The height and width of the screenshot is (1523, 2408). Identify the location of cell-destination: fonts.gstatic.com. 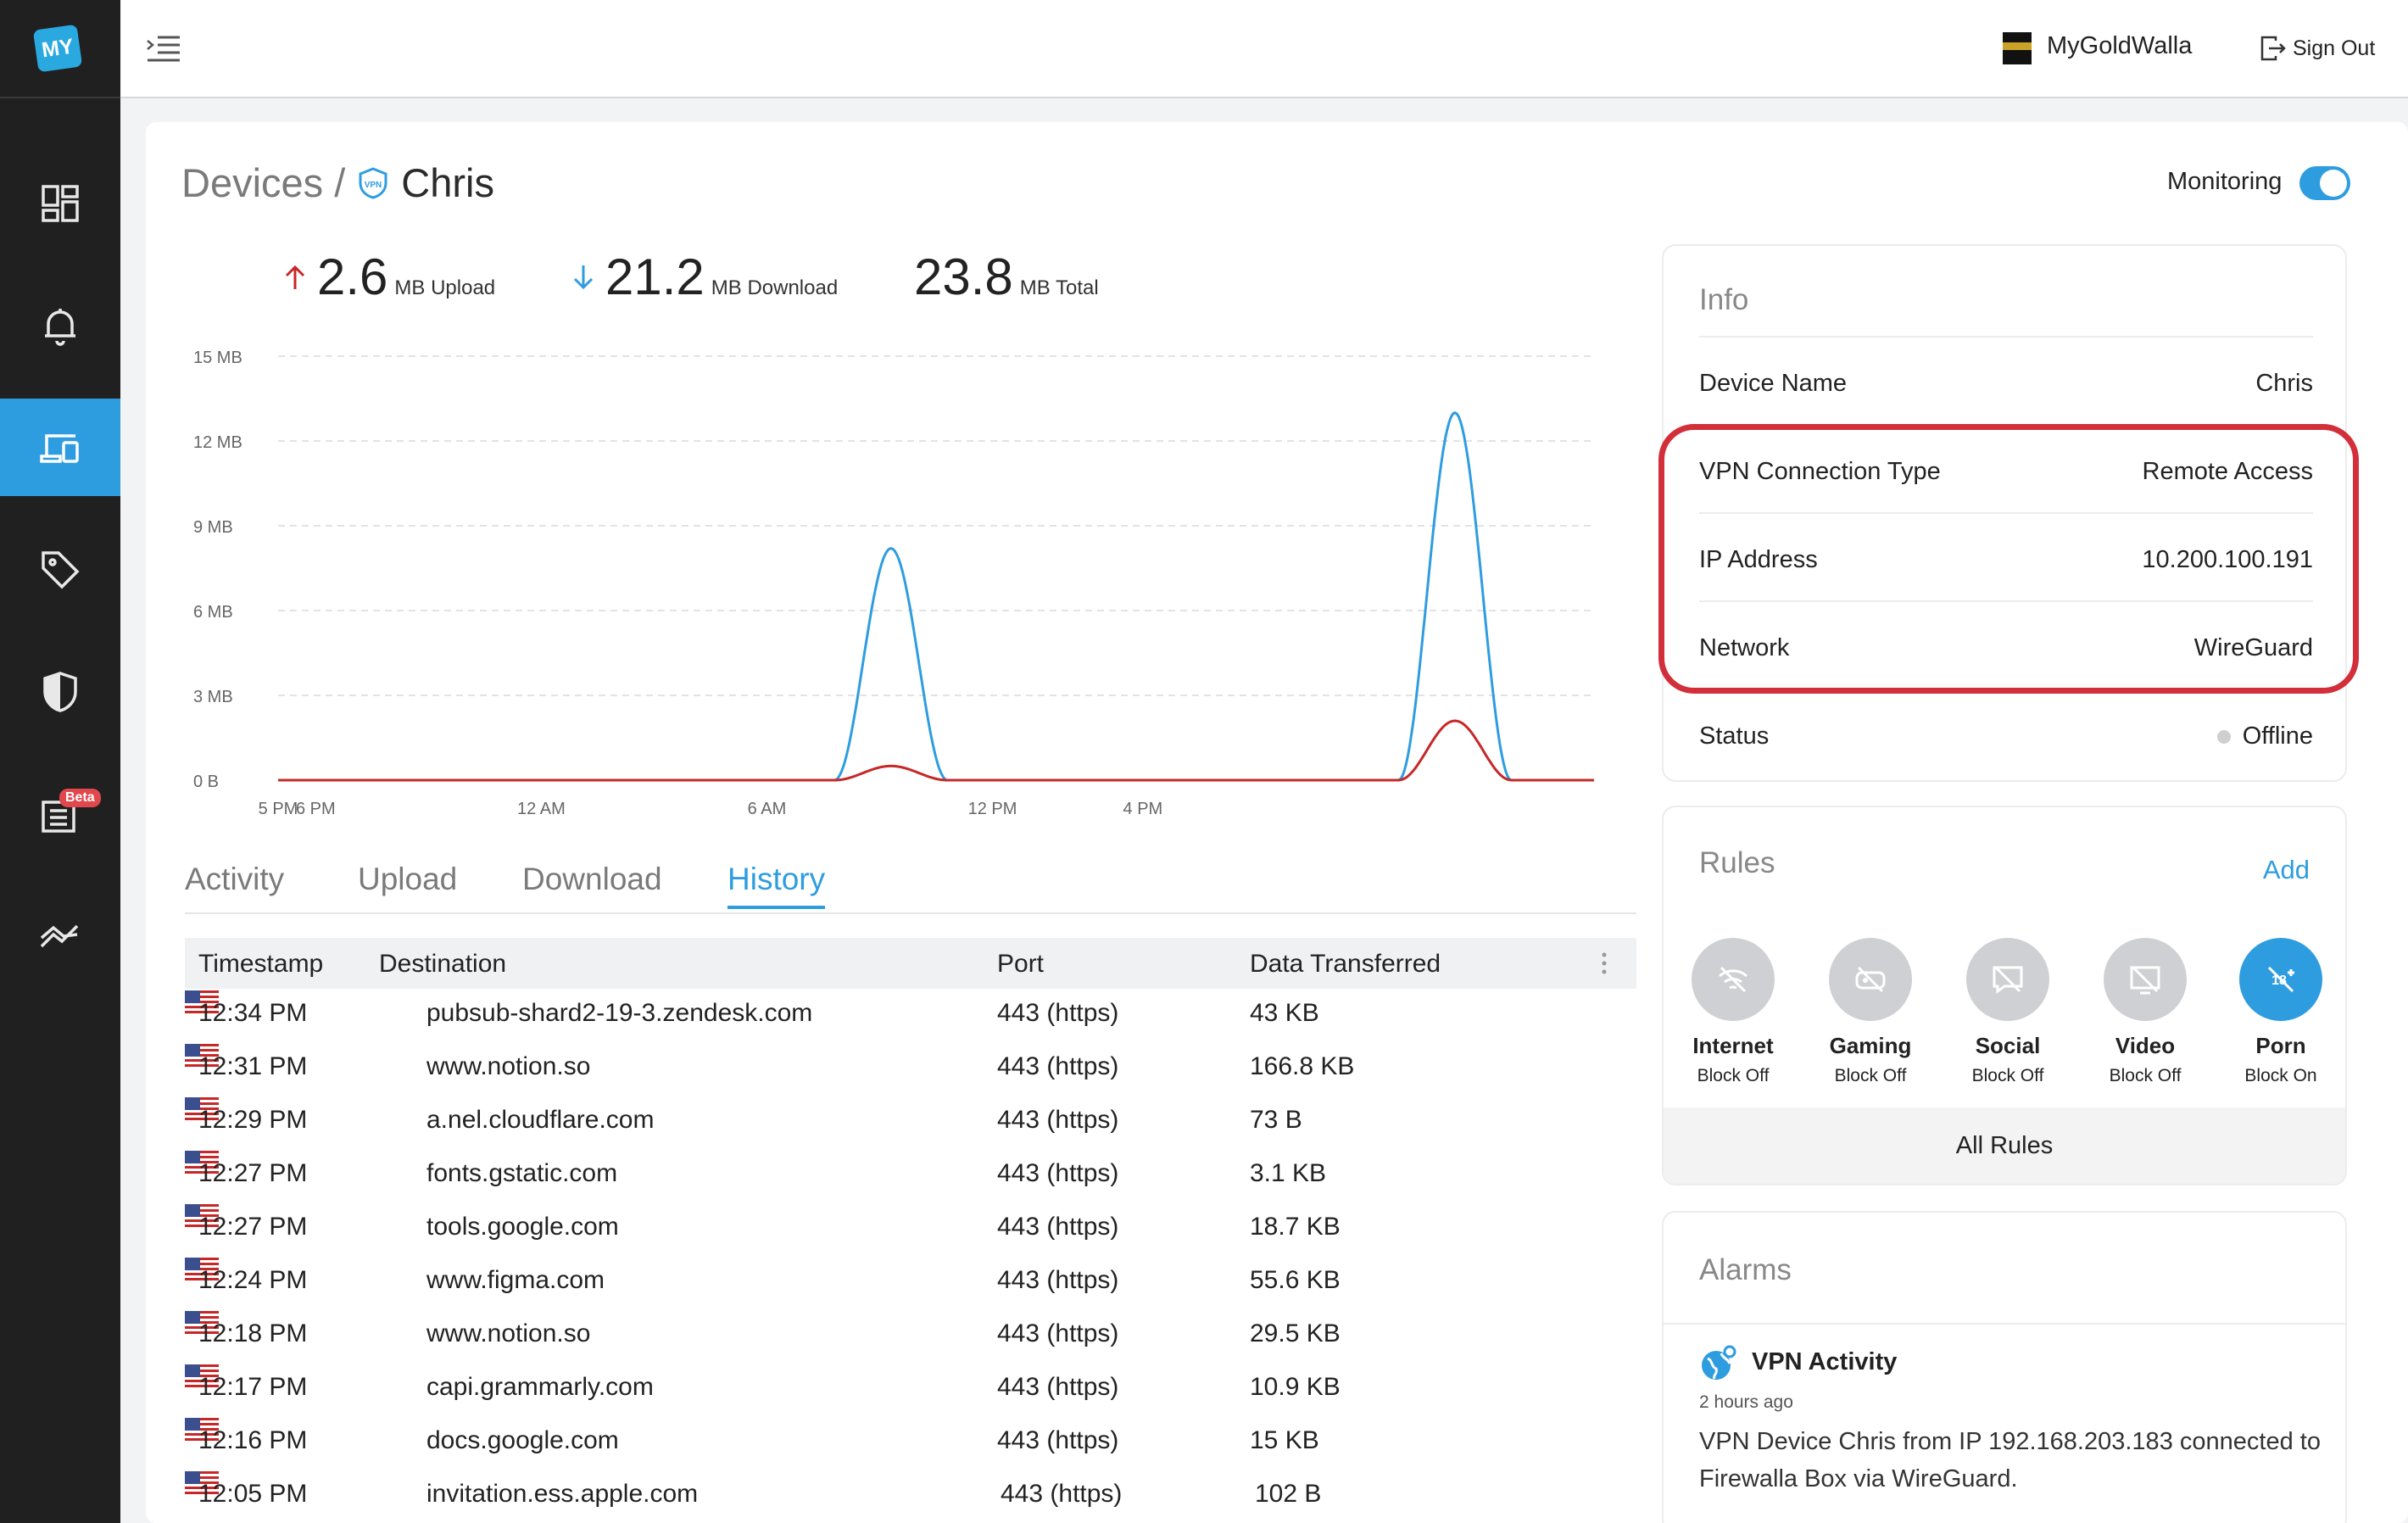
(522, 1173).